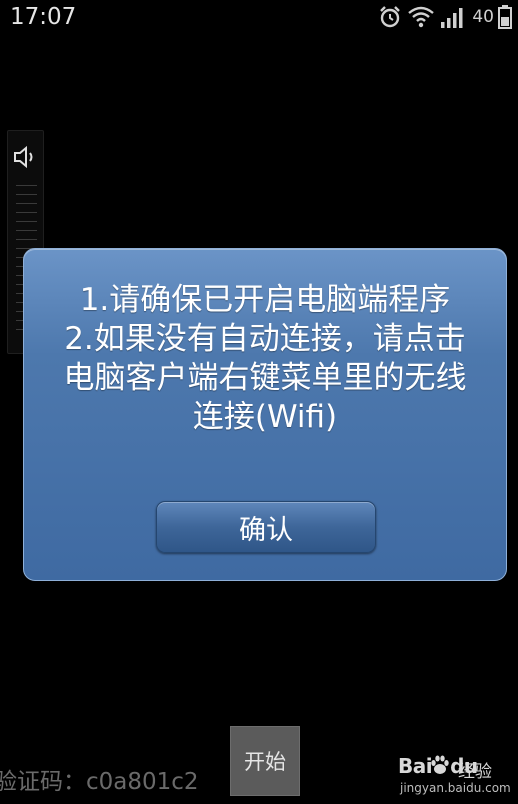 The image size is (518, 804). Describe the element at coordinates (453, 17) in the screenshot. I see `signal-icon` at that location.